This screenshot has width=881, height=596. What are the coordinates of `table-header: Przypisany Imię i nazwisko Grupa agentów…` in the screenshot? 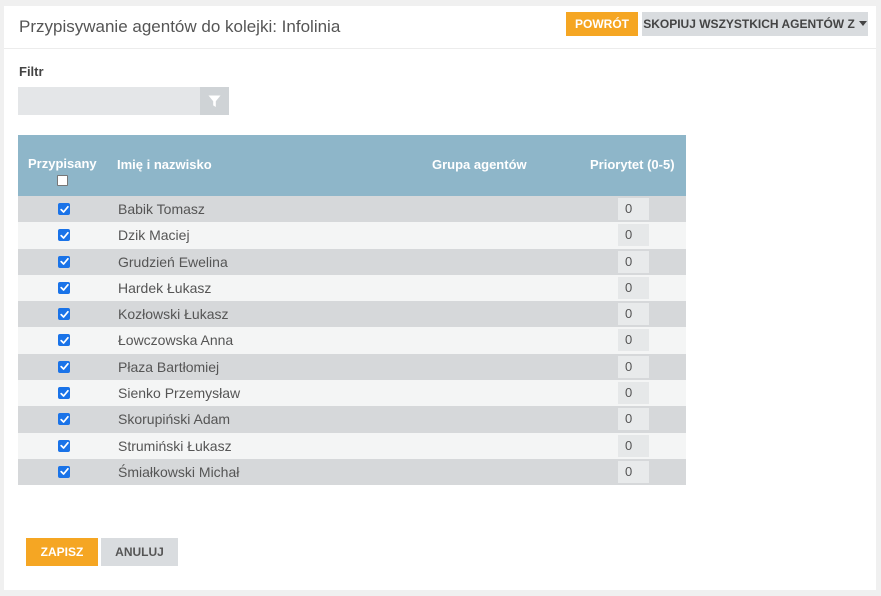 It's located at (352, 165).